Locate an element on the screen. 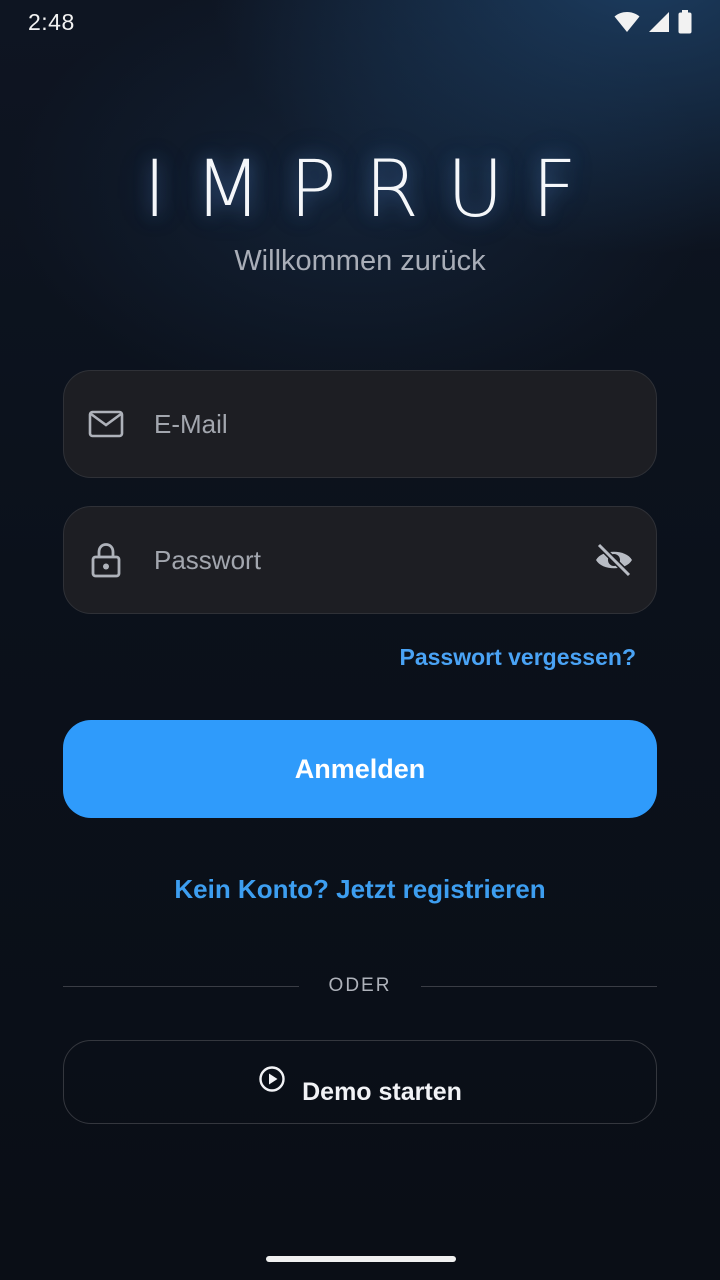 The image size is (720, 1280). divider-label: ODER is located at coordinates (360, 985).